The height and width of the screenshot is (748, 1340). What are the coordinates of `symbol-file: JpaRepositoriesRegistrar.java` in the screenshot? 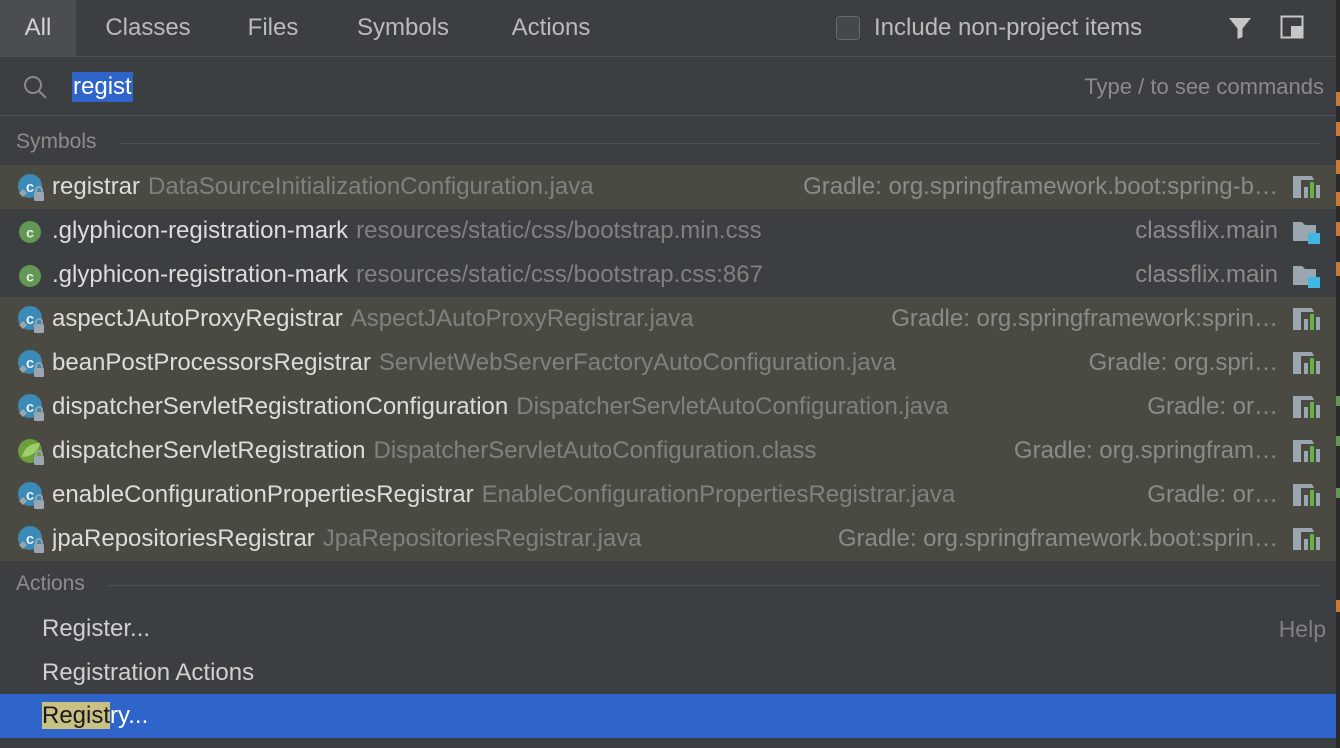 It's located at (482, 538).